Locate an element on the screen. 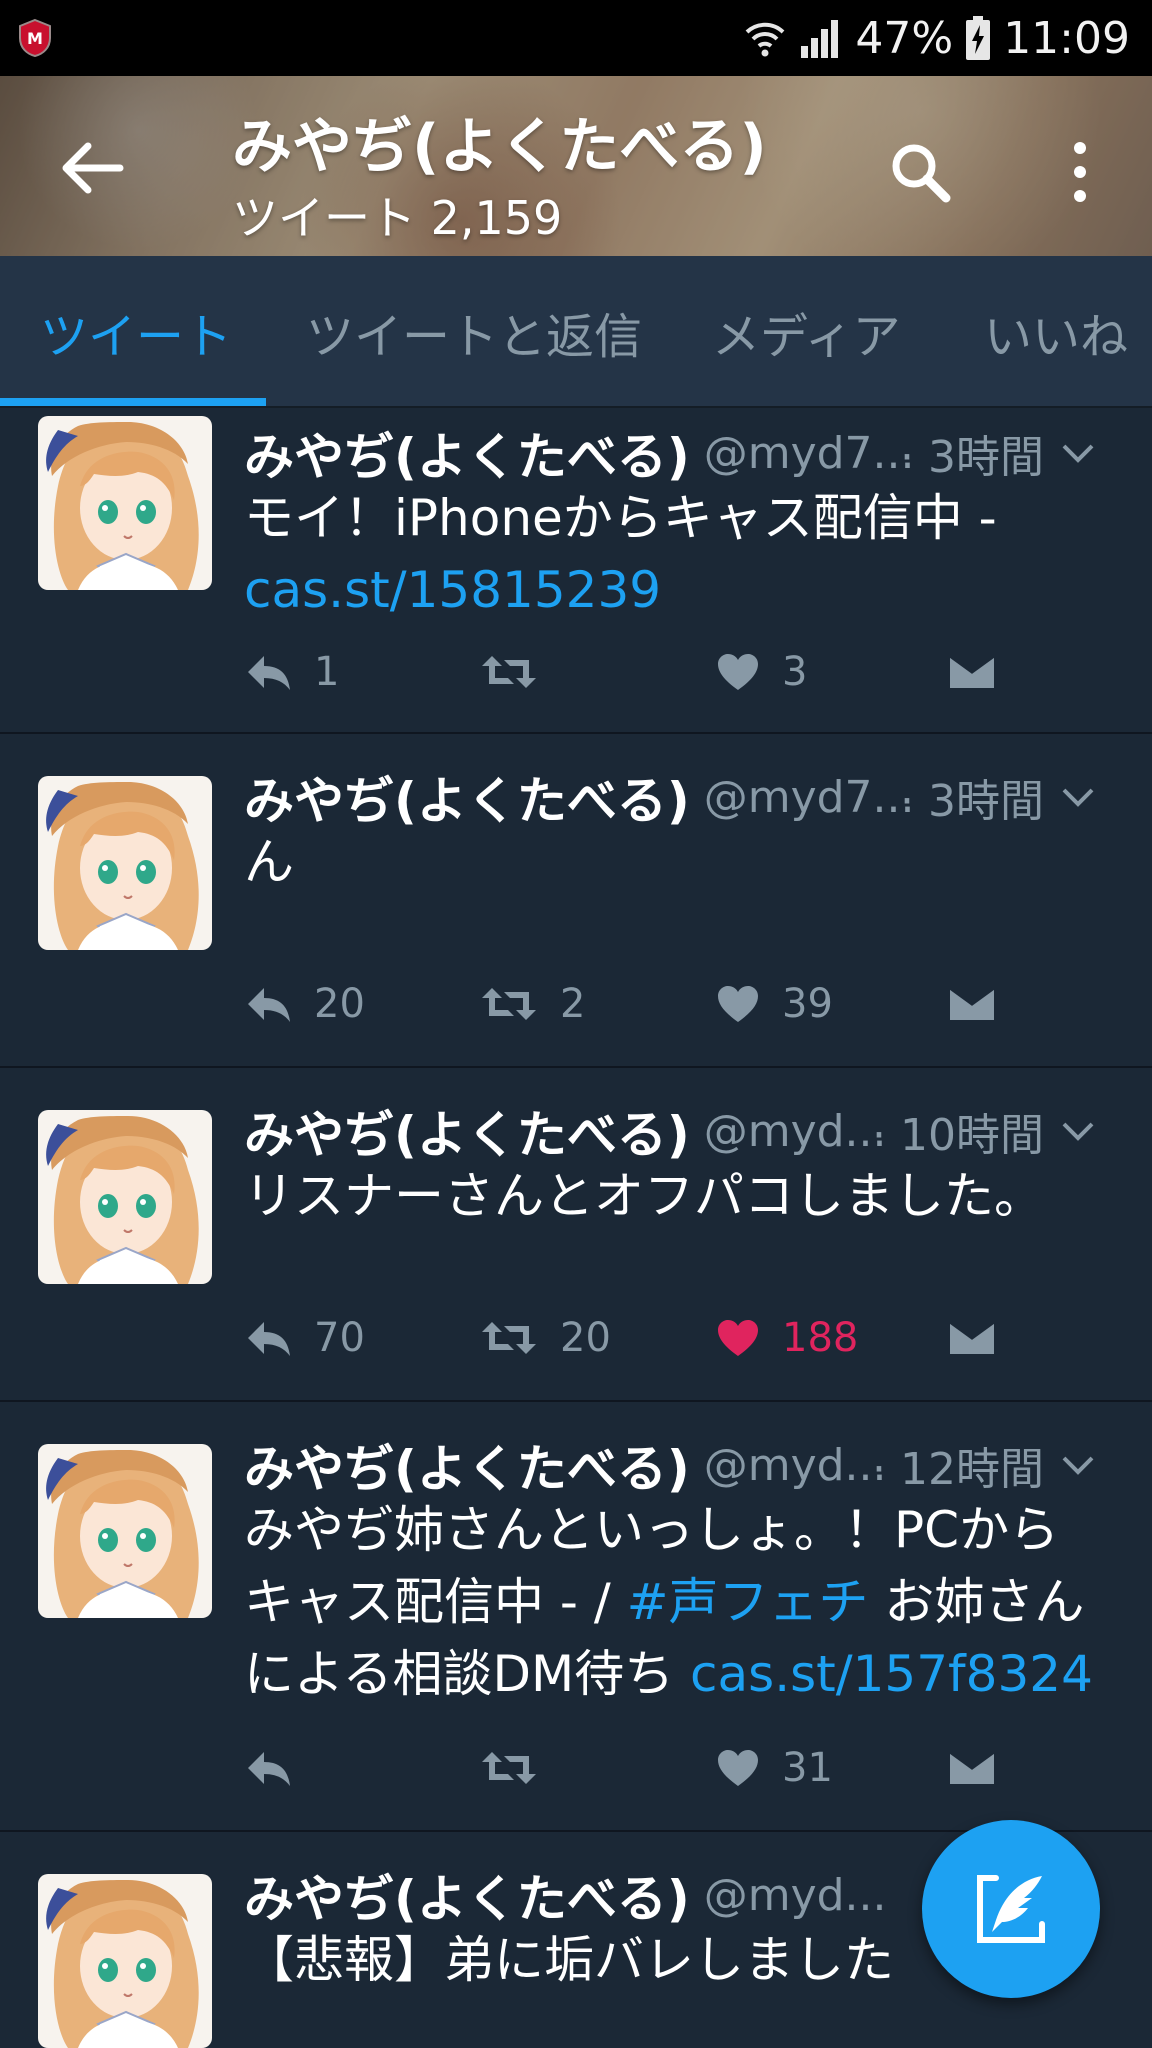  like-count: 188 is located at coordinates (820, 1338).